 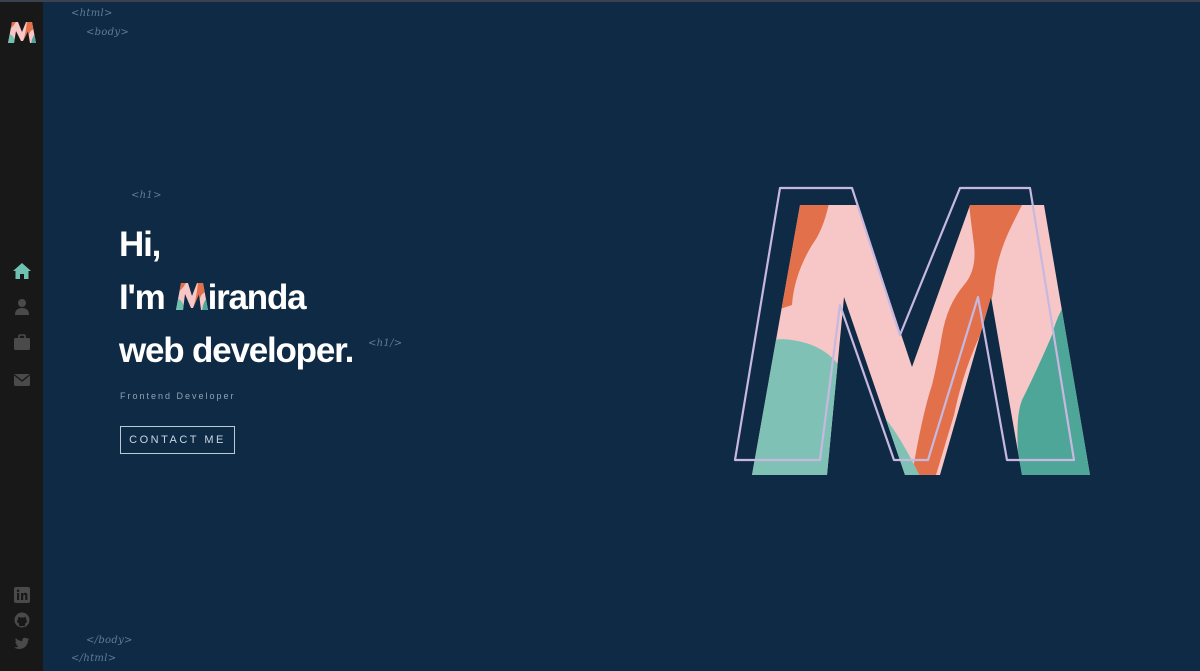 I want to click on m-letter-icon, so click(x=191, y=296).